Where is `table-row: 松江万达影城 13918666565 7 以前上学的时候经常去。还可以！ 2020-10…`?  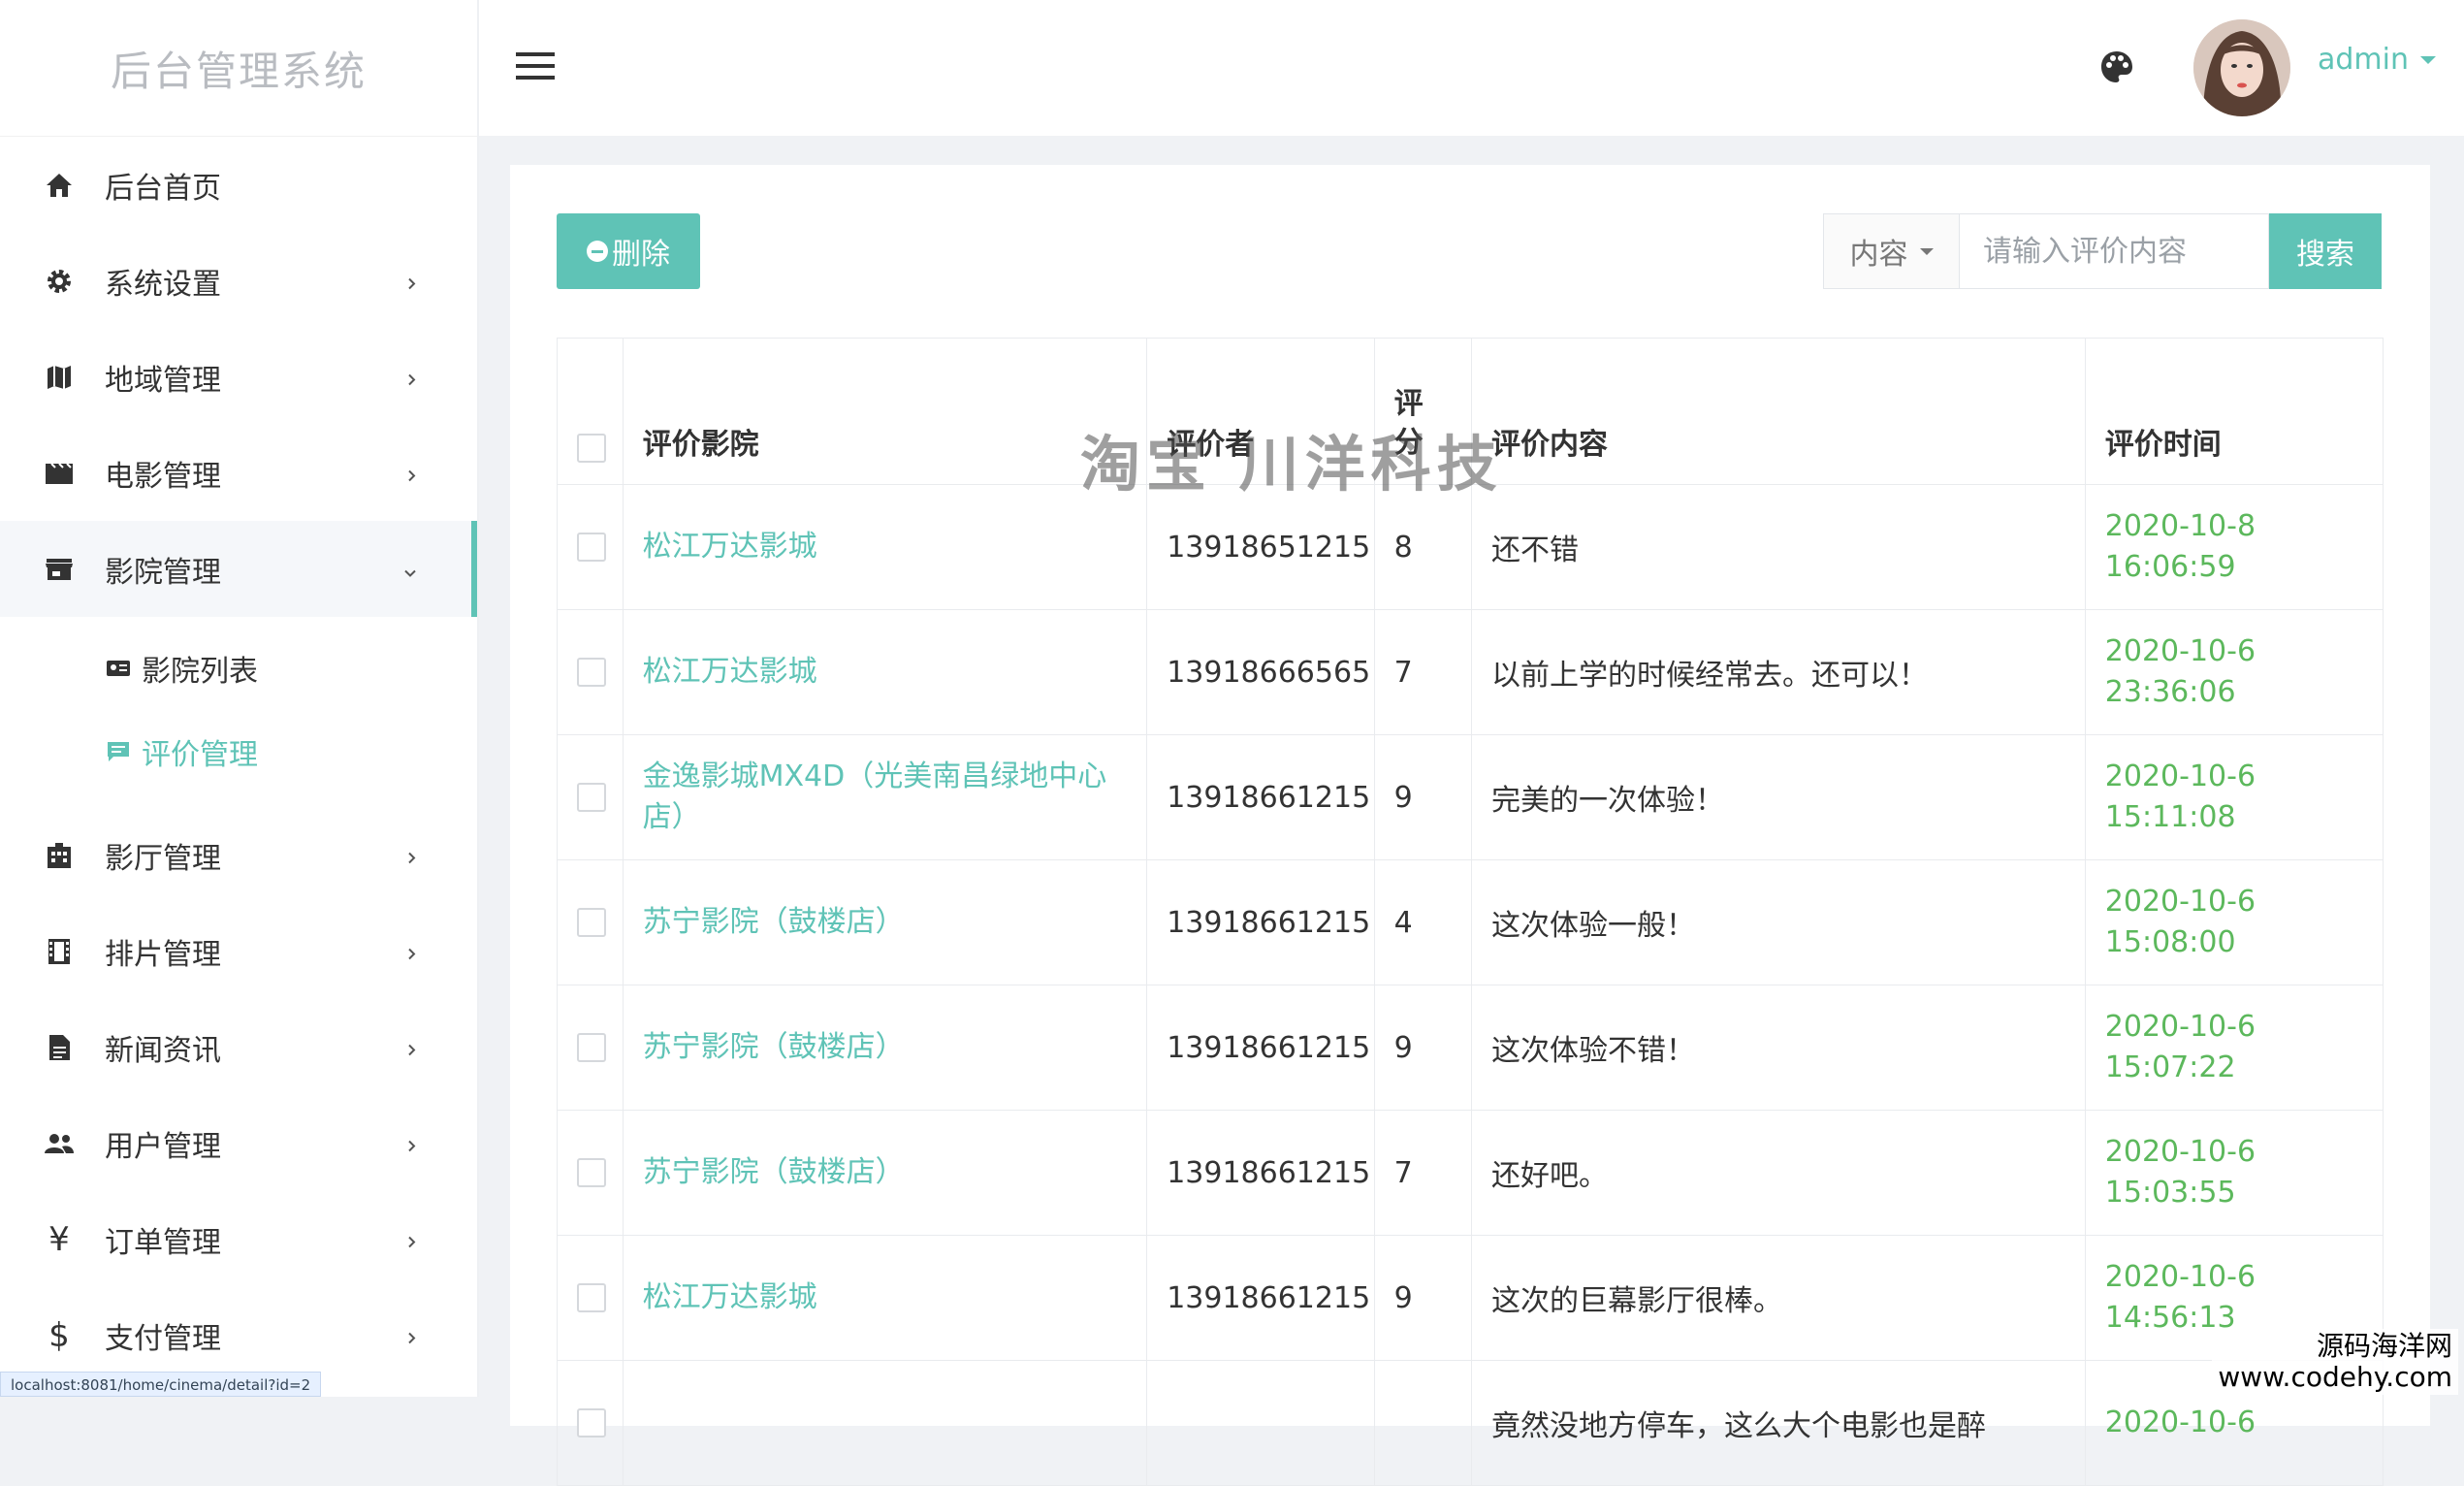
table-row: 松江万达影城 13918666565 7 以前上学的时候经常去。还可以！ 2020-10… is located at coordinates (1470, 672).